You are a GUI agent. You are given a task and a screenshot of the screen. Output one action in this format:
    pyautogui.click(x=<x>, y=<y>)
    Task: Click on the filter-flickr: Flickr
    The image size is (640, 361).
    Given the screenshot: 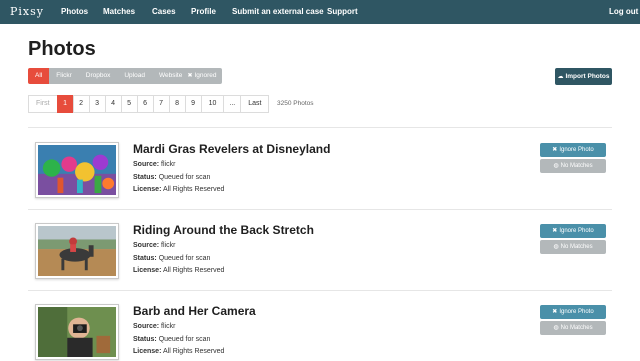 What is the action you would take?
    pyautogui.click(x=64, y=76)
    